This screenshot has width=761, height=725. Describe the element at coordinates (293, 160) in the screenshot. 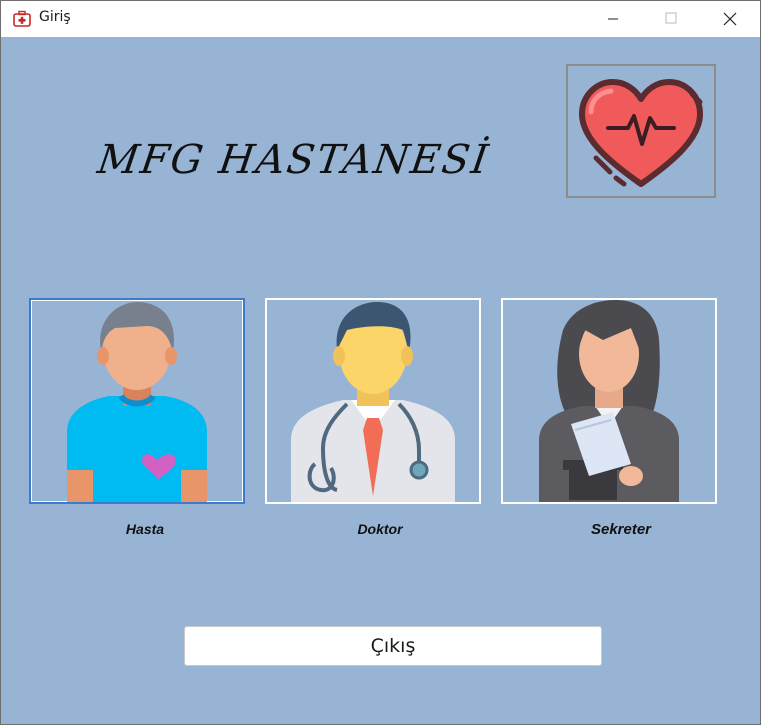

I see `hospital-title: MFG HASTANESİ` at that location.